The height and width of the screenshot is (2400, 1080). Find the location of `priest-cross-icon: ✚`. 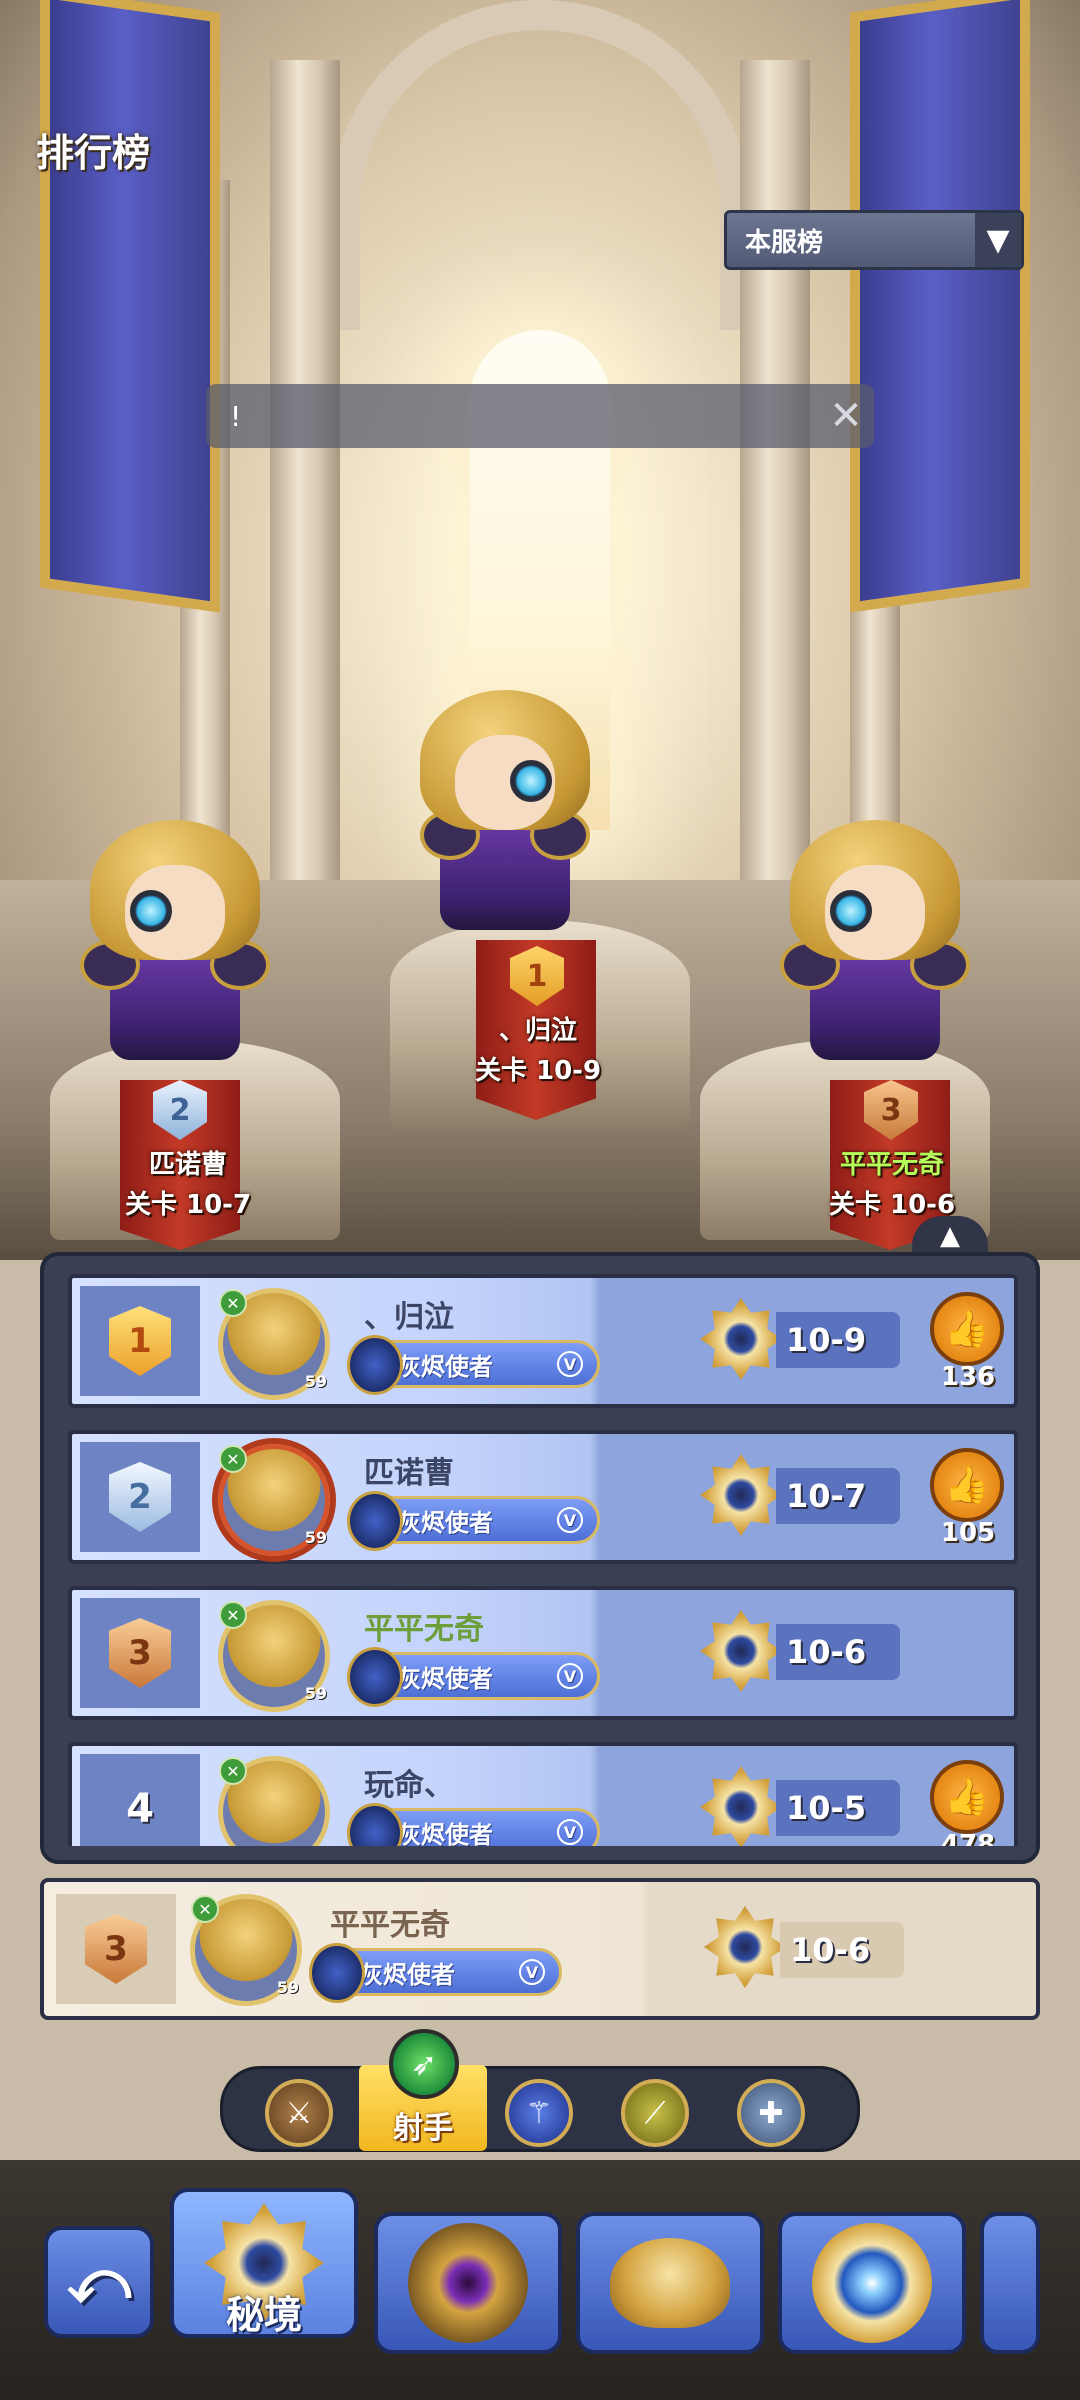

priest-cross-icon: ✚ is located at coordinates (771, 2113).